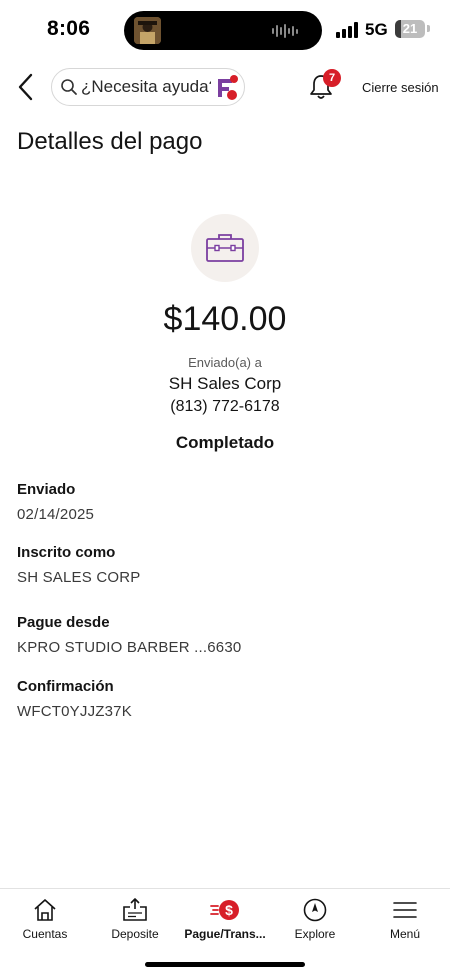 The width and height of the screenshot is (450, 976). What do you see at coordinates (225, 362) in the screenshot?
I see `sent-to-label: Enviado(a) a` at bounding box center [225, 362].